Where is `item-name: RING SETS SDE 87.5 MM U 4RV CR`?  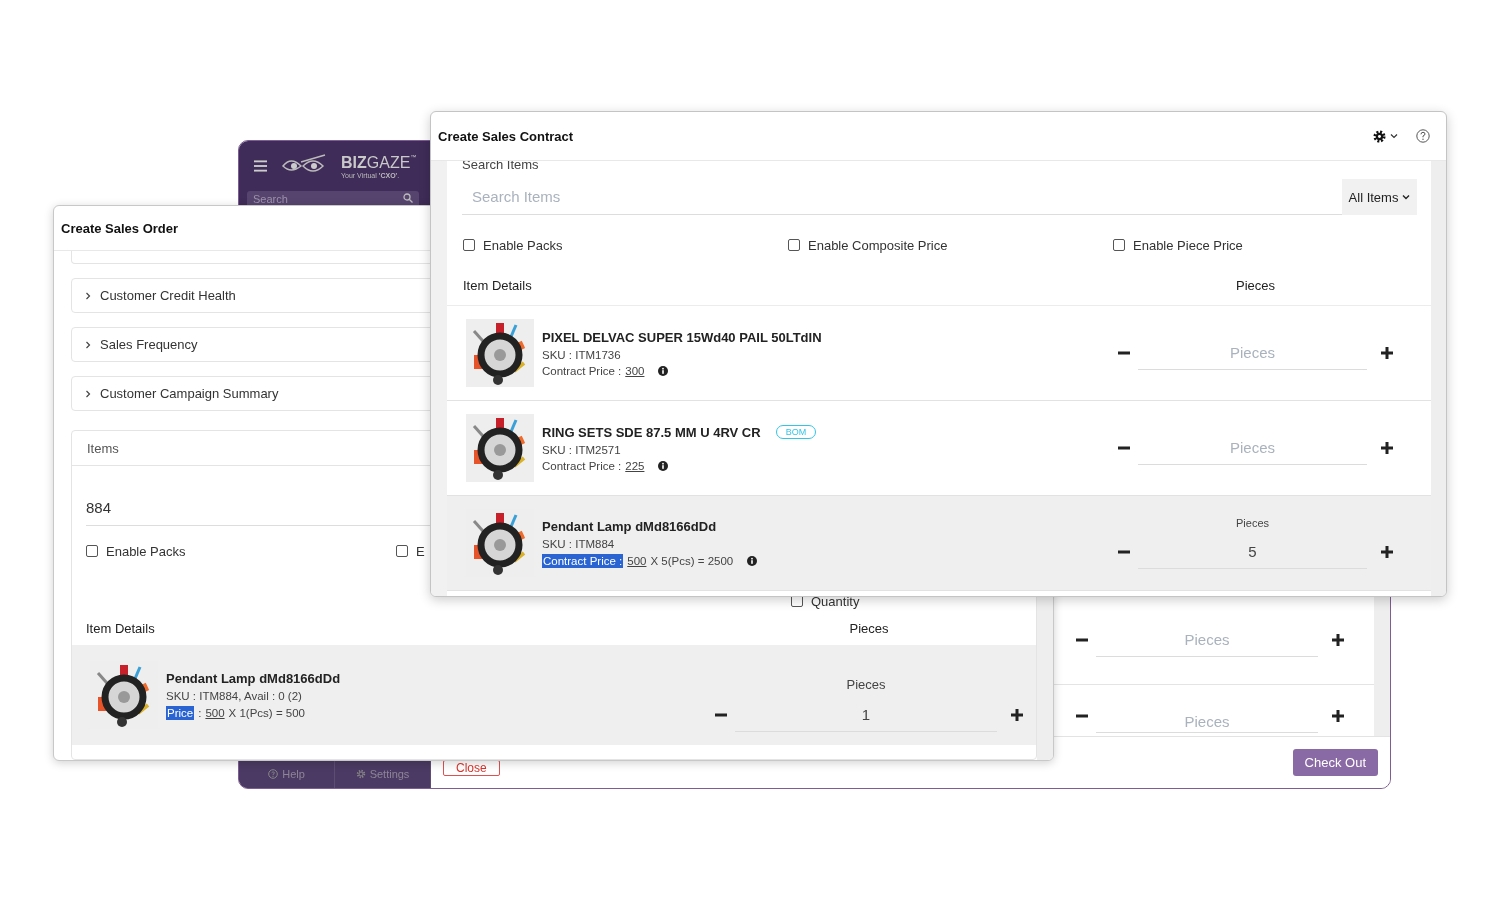 item-name: RING SETS SDE 87.5 MM U 4RV CR is located at coordinates (651, 432).